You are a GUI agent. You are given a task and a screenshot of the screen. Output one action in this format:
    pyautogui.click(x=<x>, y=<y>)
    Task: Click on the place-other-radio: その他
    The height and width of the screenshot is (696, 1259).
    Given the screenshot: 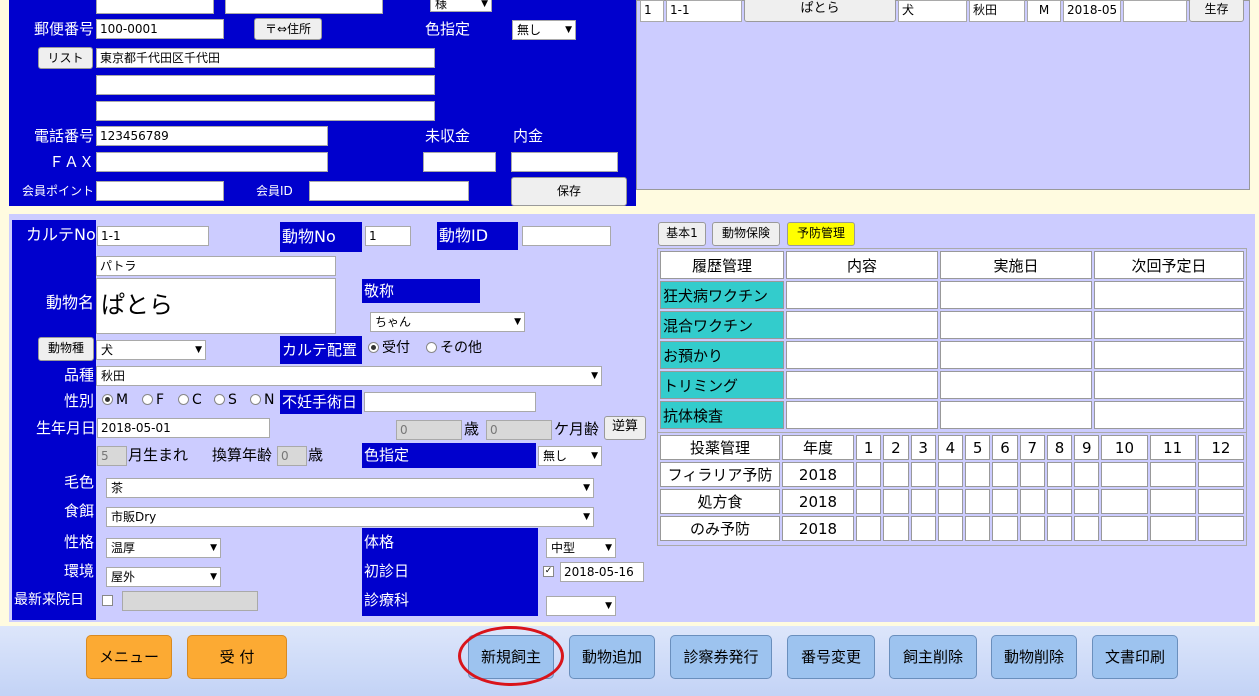 What is the action you would take?
    pyautogui.click(x=454, y=348)
    